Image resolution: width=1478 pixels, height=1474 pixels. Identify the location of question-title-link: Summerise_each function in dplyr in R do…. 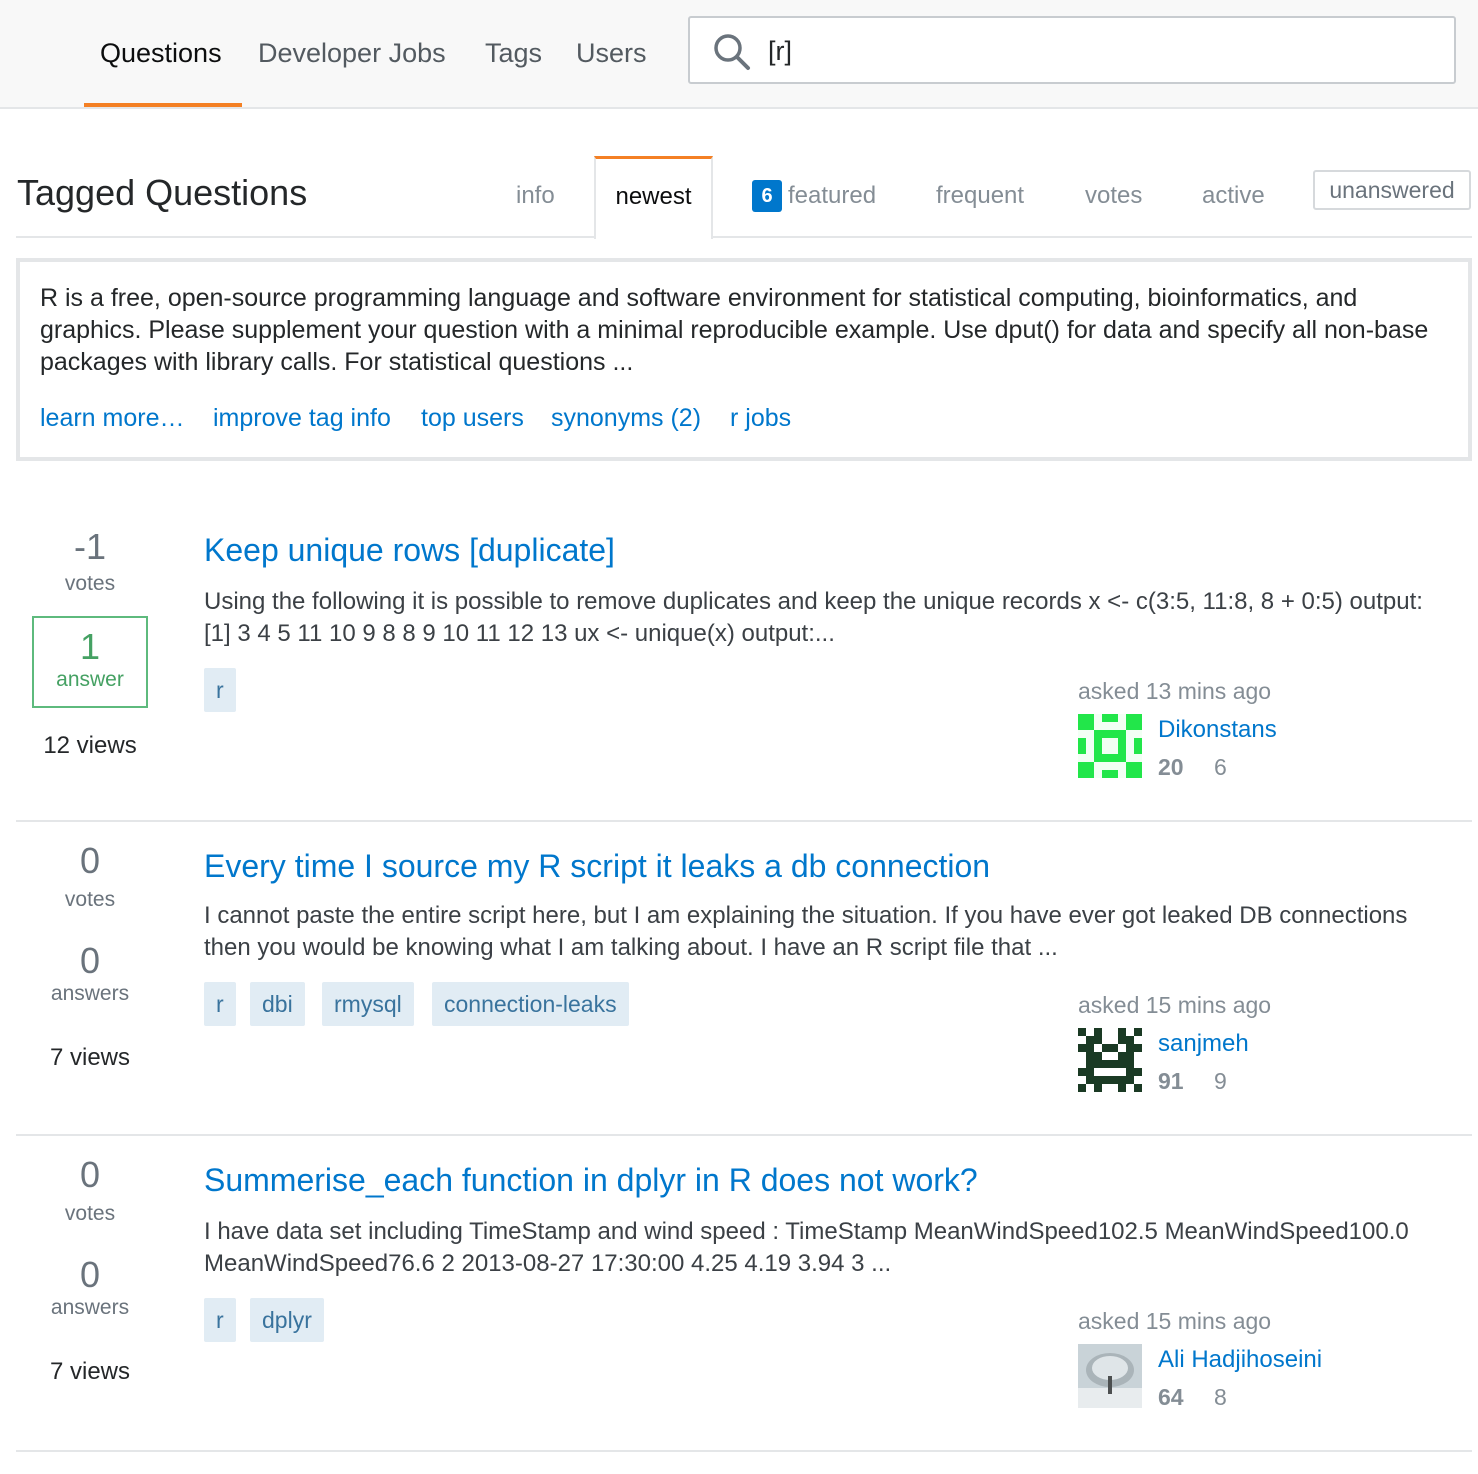
(591, 1180).